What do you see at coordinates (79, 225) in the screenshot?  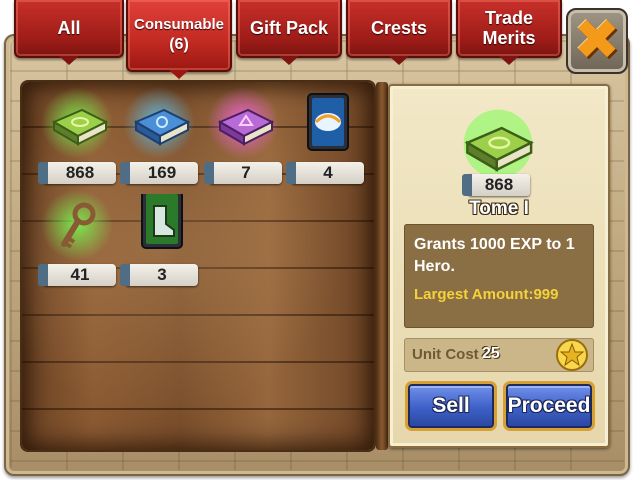 I see `key-icon` at bounding box center [79, 225].